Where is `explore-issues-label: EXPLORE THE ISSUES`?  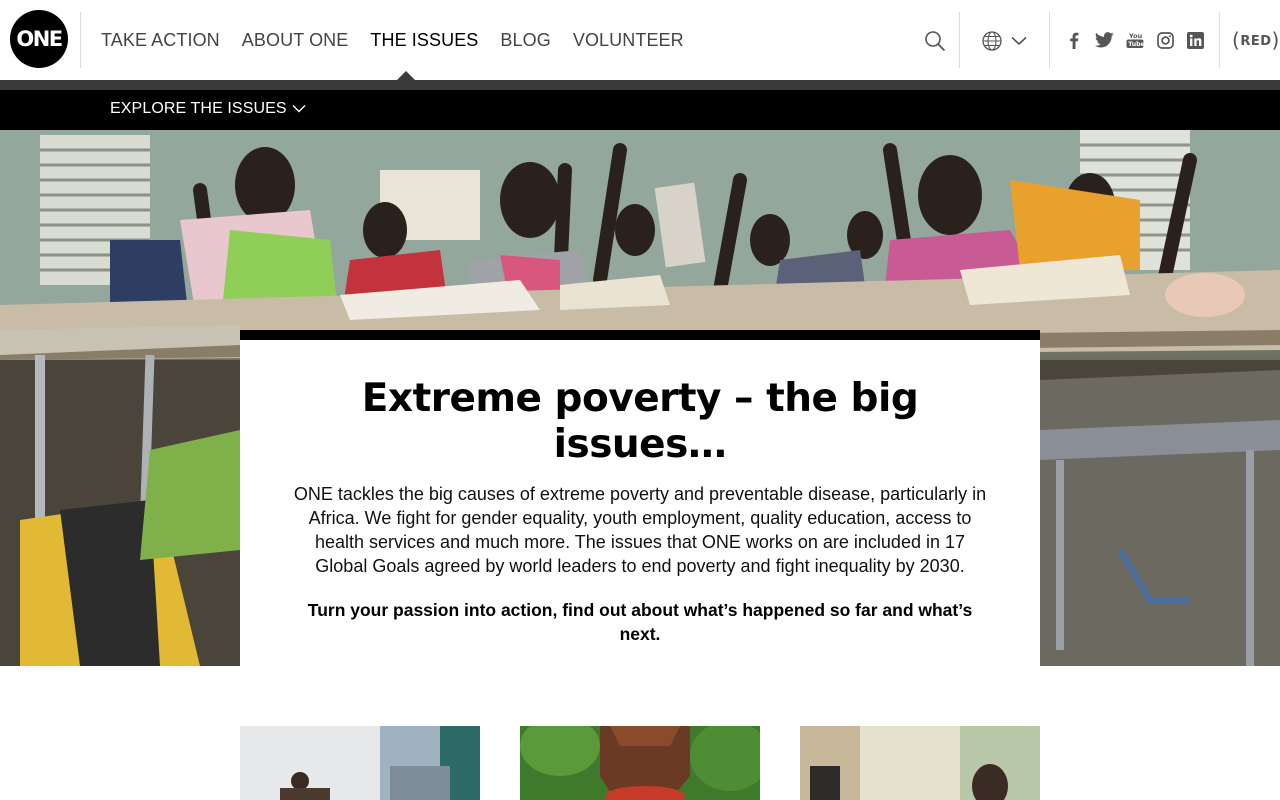 explore-issues-label: EXPLORE THE ISSUES is located at coordinates (198, 108).